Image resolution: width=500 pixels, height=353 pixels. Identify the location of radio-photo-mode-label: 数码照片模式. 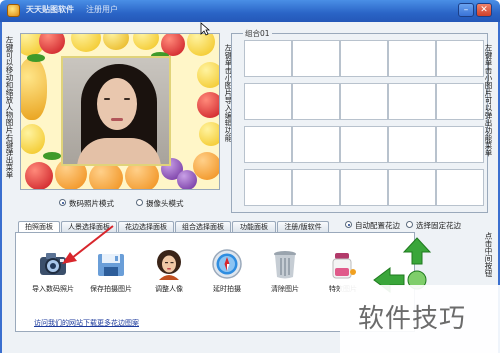
(91, 203).